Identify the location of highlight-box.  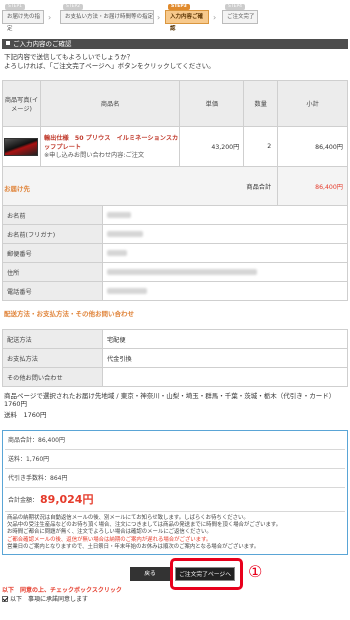
(206, 574).